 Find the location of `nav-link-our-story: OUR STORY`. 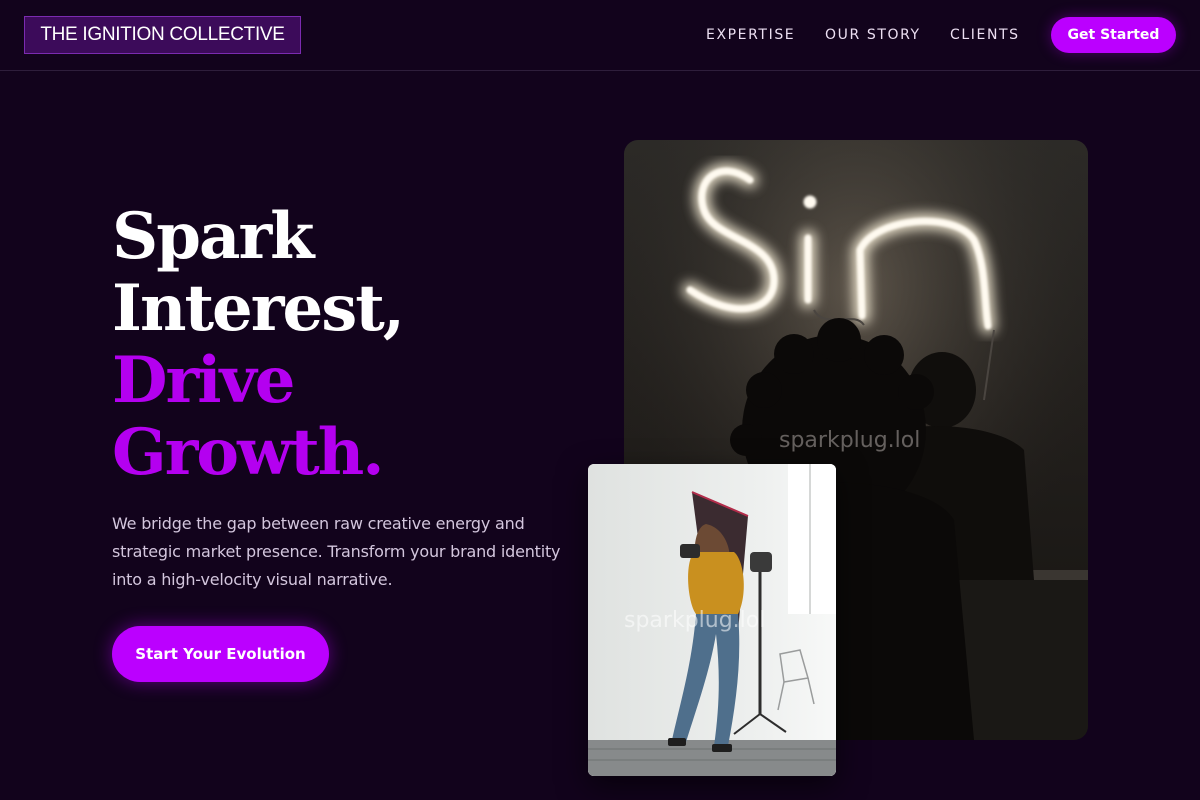

nav-link-our-story: OUR STORY is located at coordinates (873, 35).